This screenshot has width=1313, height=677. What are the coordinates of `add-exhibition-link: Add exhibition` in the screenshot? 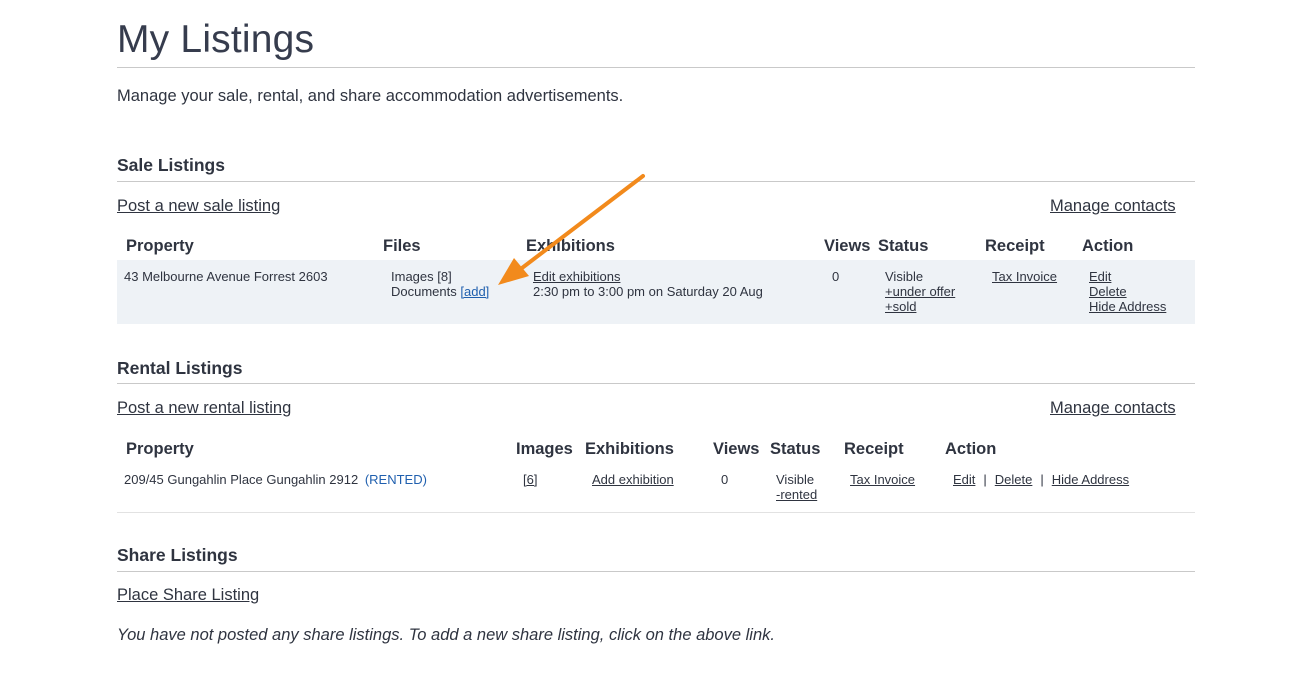 It's located at (633, 479).